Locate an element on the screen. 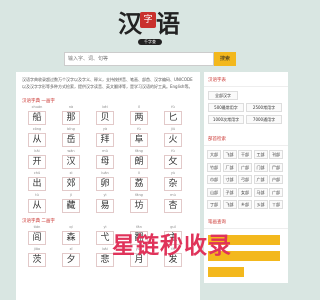  char-pinyin: qí is located at coordinates (71, 227).